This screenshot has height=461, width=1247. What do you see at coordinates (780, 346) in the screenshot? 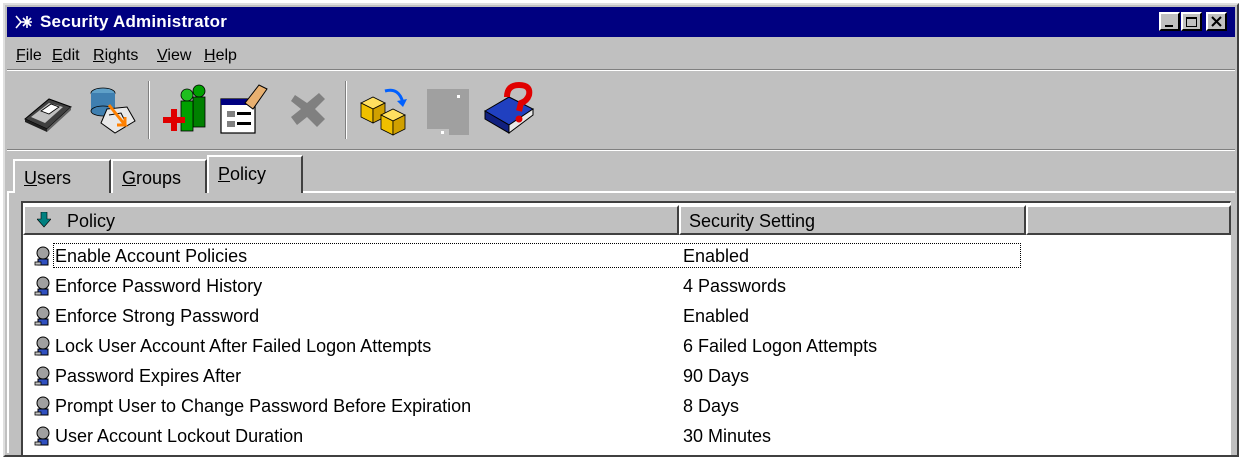
I see `security-setting: 6 Failed Logon Attempts` at bounding box center [780, 346].